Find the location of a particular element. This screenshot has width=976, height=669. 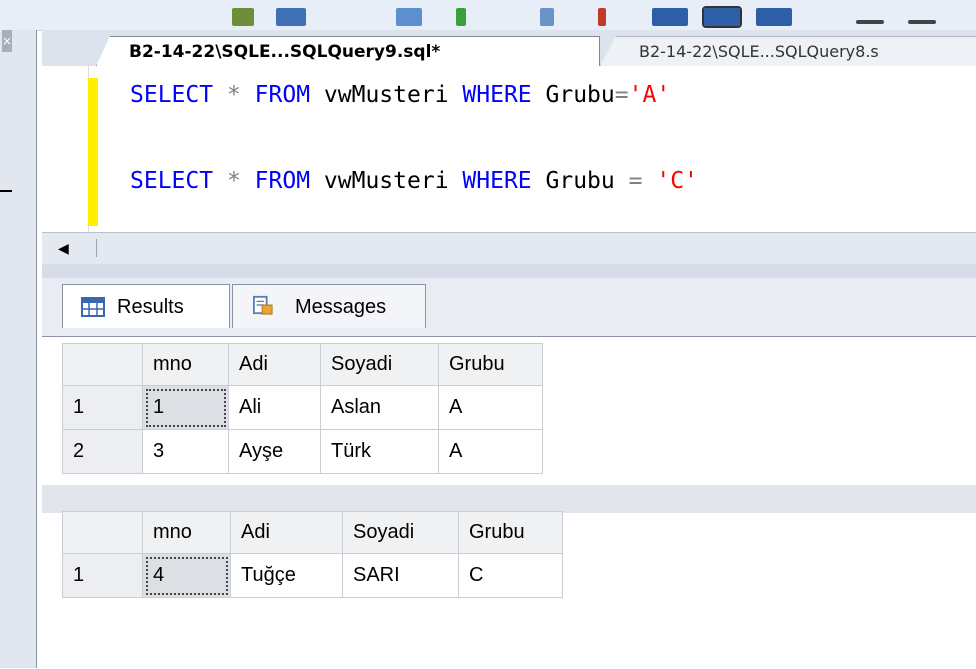

close-icon: × is located at coordinates (7, 41).